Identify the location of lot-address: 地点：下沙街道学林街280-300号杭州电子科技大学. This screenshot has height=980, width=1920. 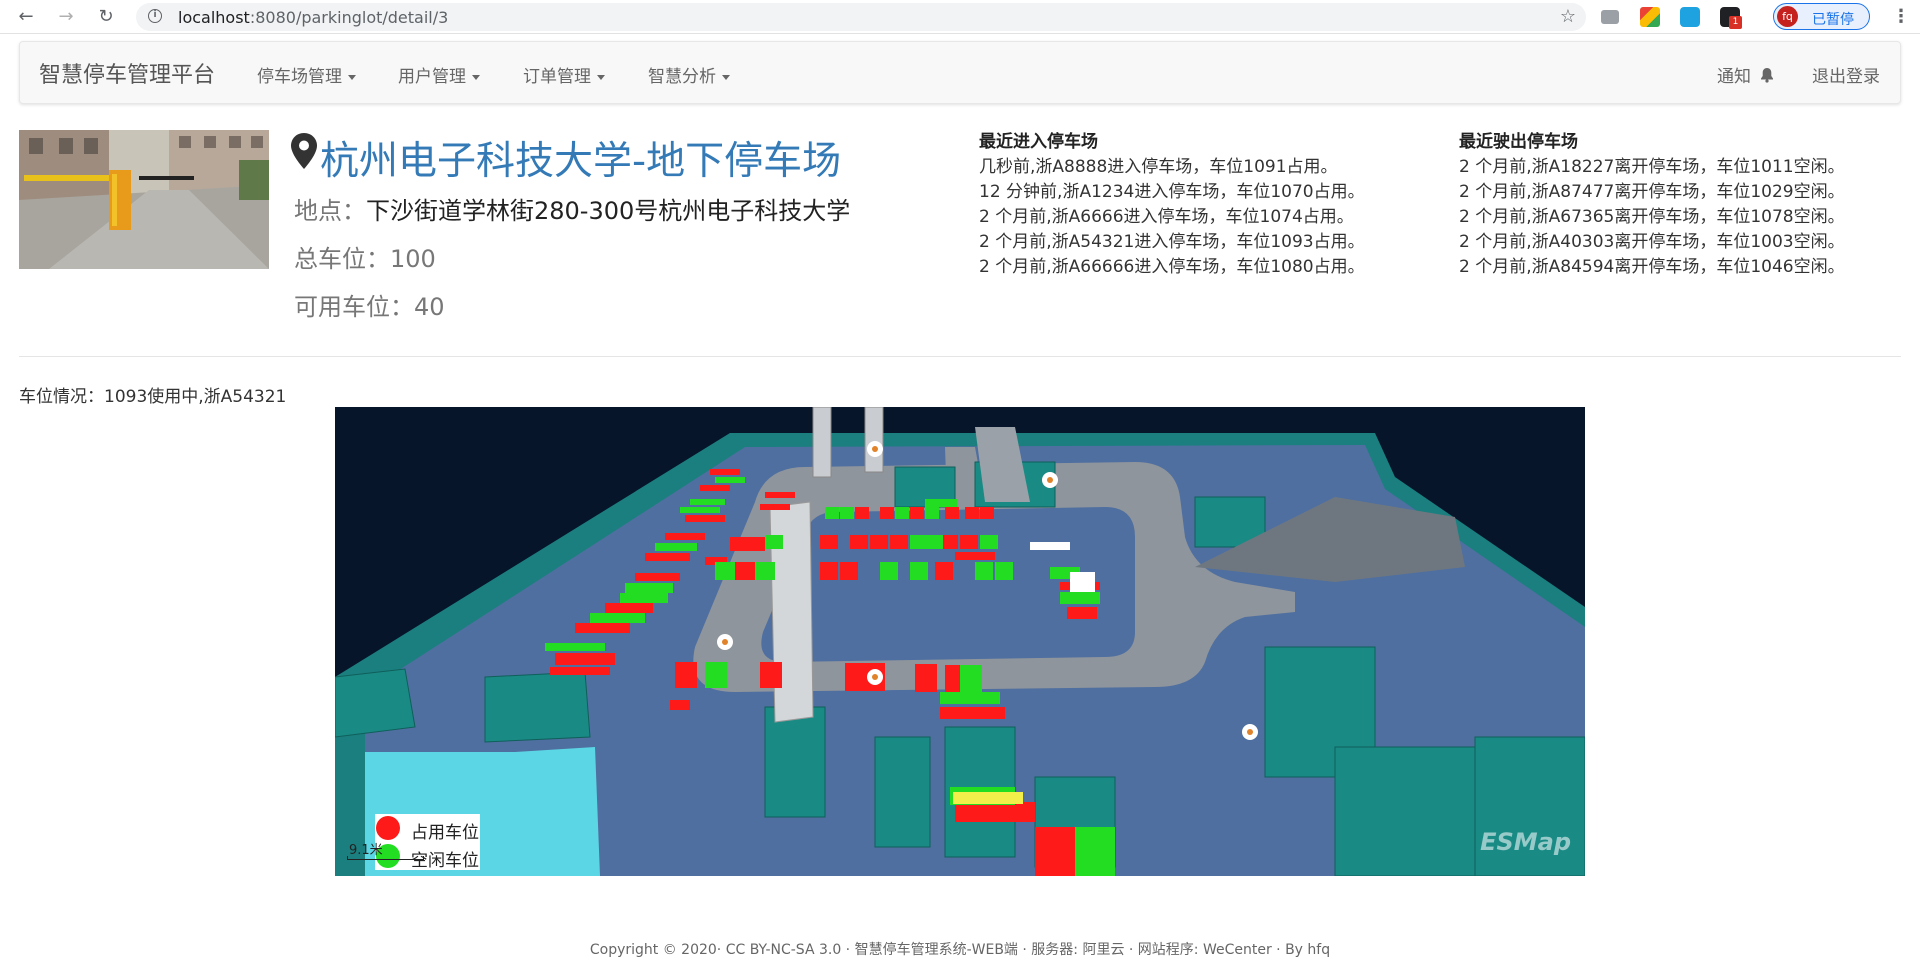
(572, 208).